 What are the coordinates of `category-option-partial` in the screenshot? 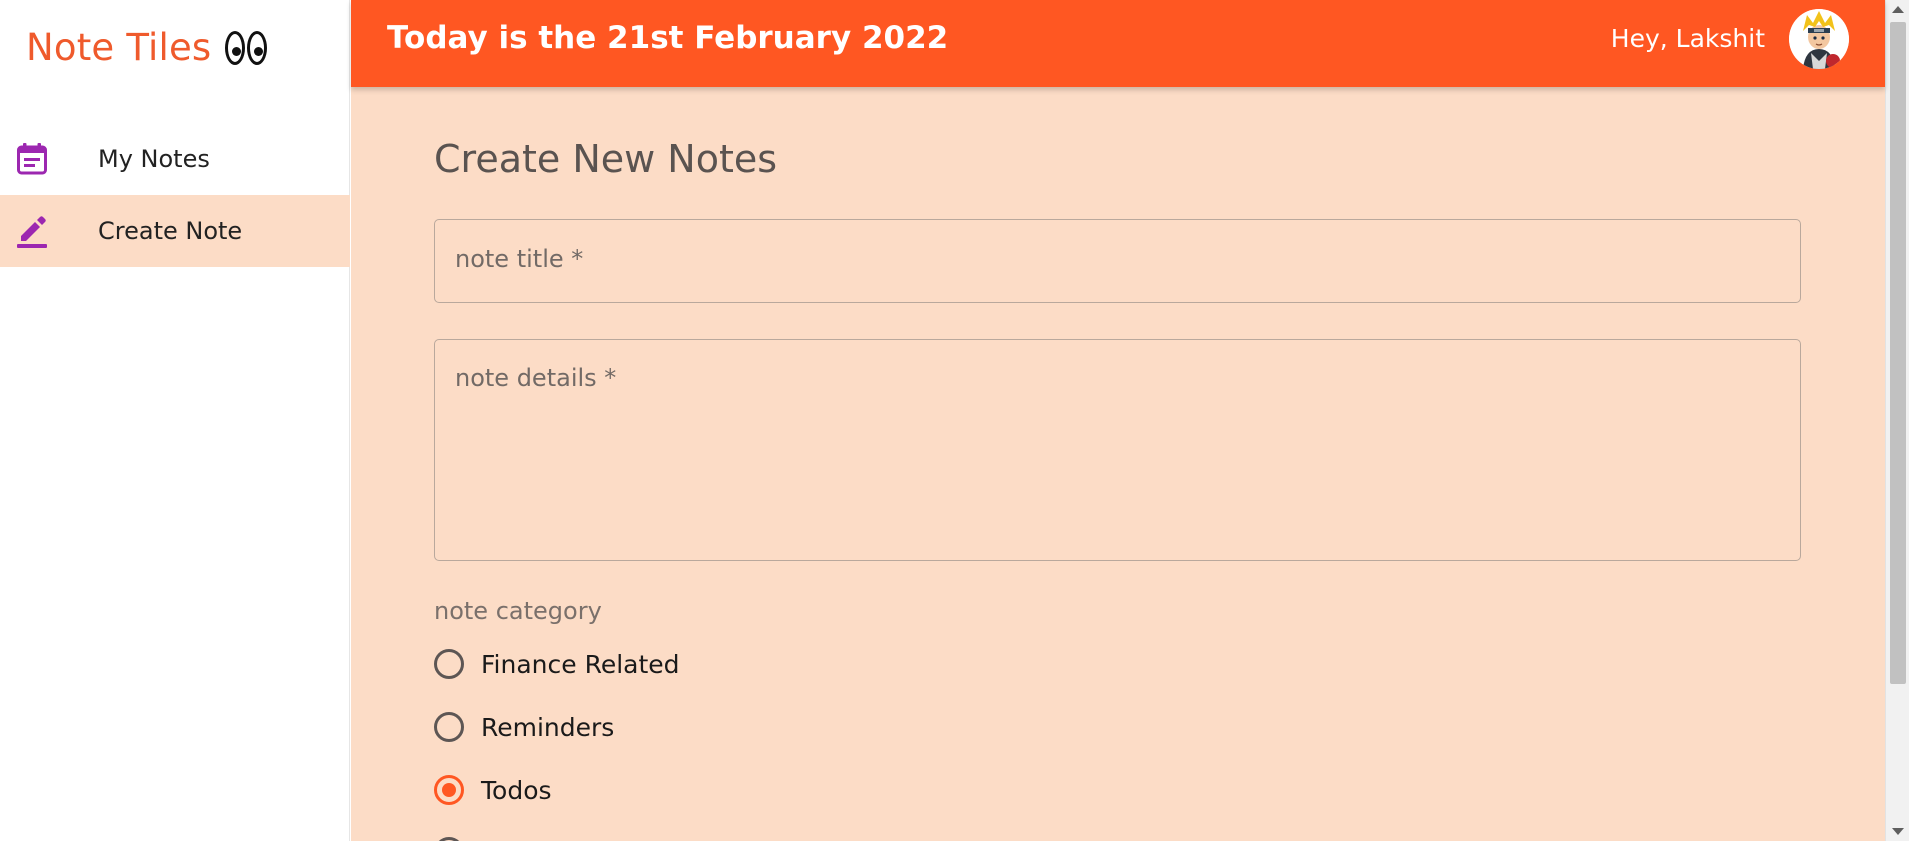 It's located at (457, 839).